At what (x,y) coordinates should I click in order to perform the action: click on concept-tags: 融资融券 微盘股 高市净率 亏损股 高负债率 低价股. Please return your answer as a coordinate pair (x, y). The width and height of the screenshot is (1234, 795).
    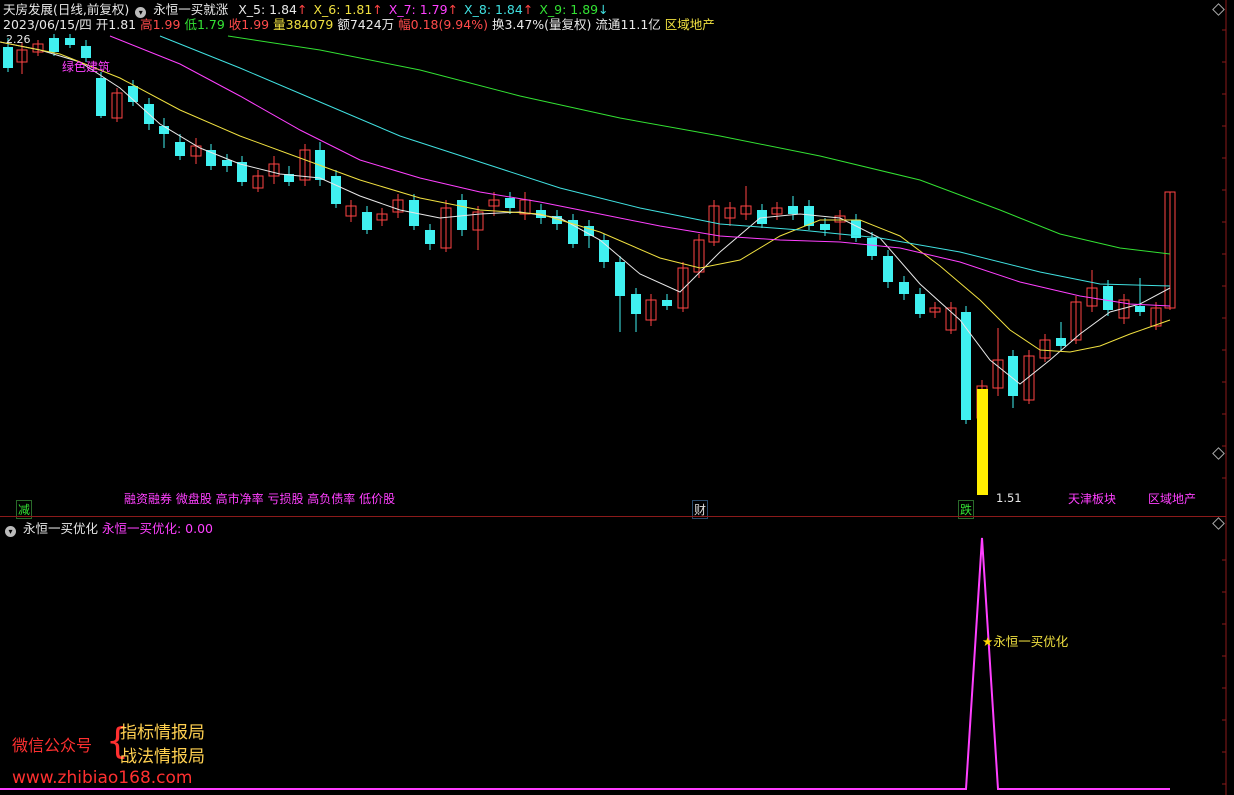
    Looking at the image, I should click on (259, 498).